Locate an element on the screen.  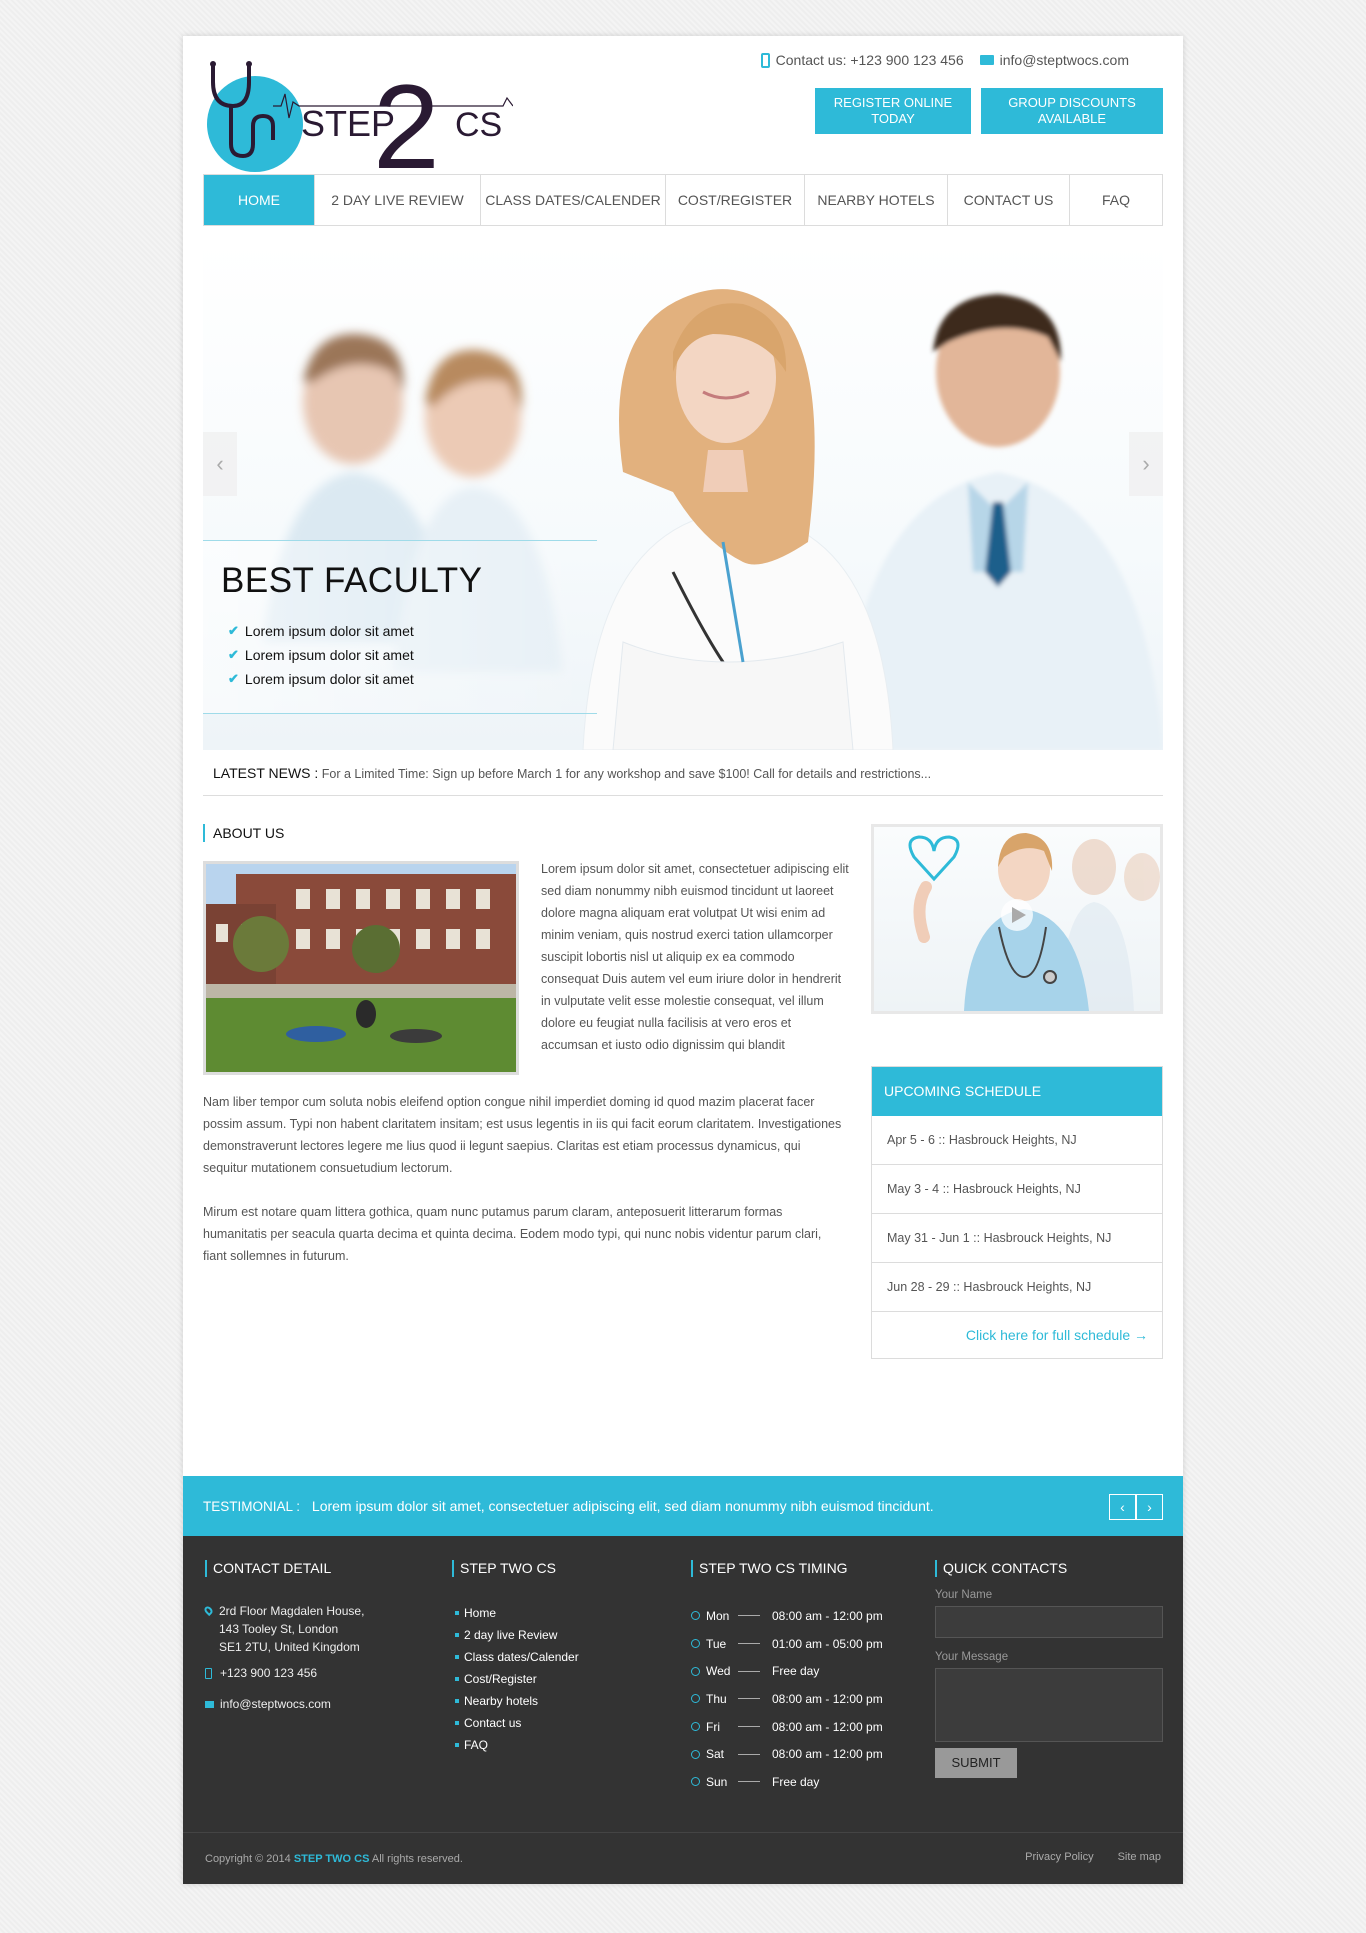
footer-link-label: Cost/Register is located at coordinates (500, 1679).